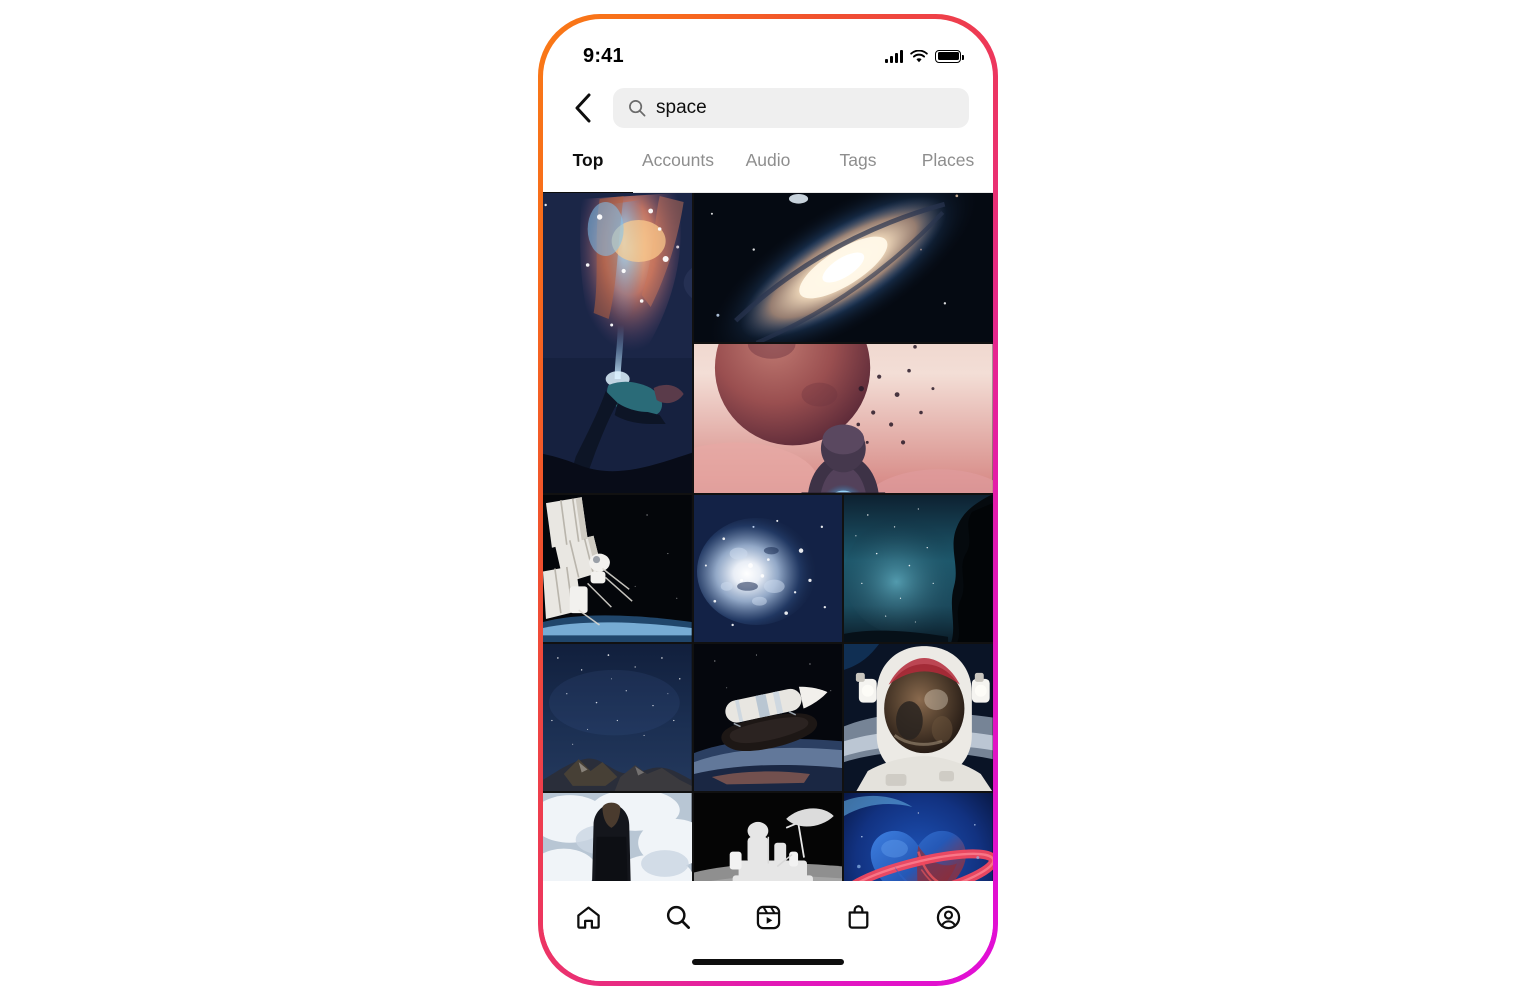  I want to click on grid-tile-blue-galaxy-cluster, so click(768, 568).